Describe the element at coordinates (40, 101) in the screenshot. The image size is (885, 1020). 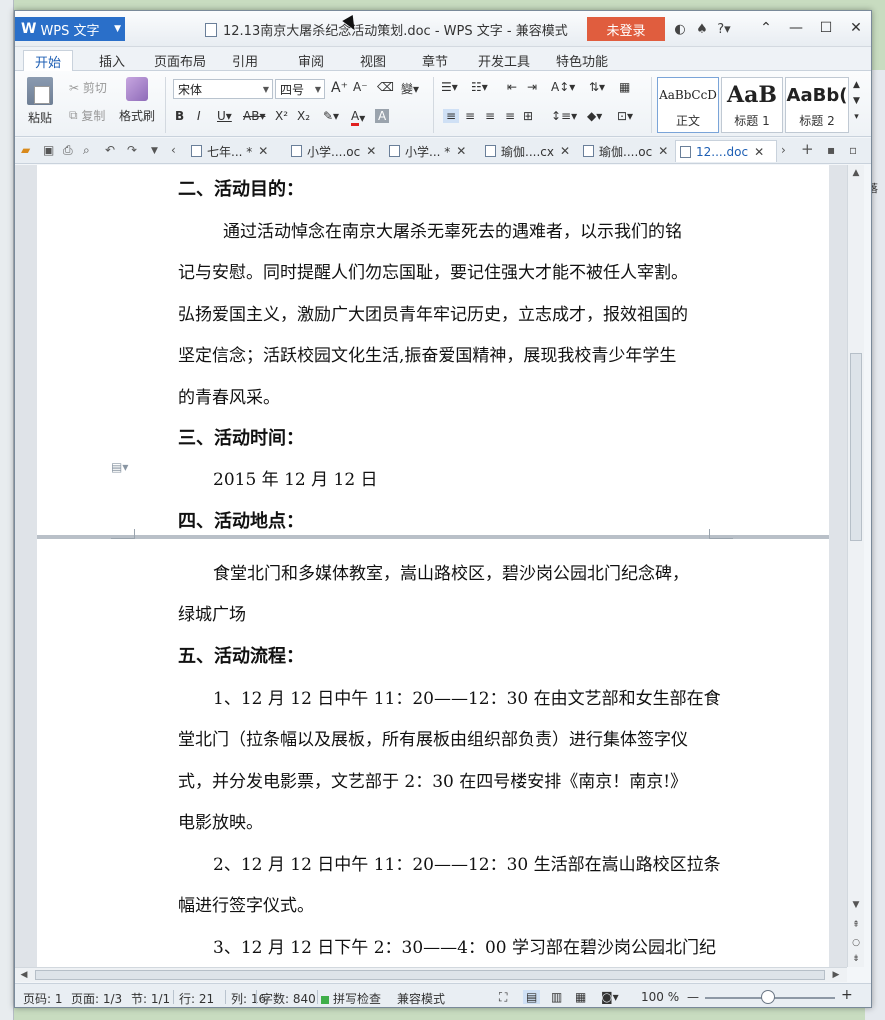
I see `paste-button: 粘贴` at that location.